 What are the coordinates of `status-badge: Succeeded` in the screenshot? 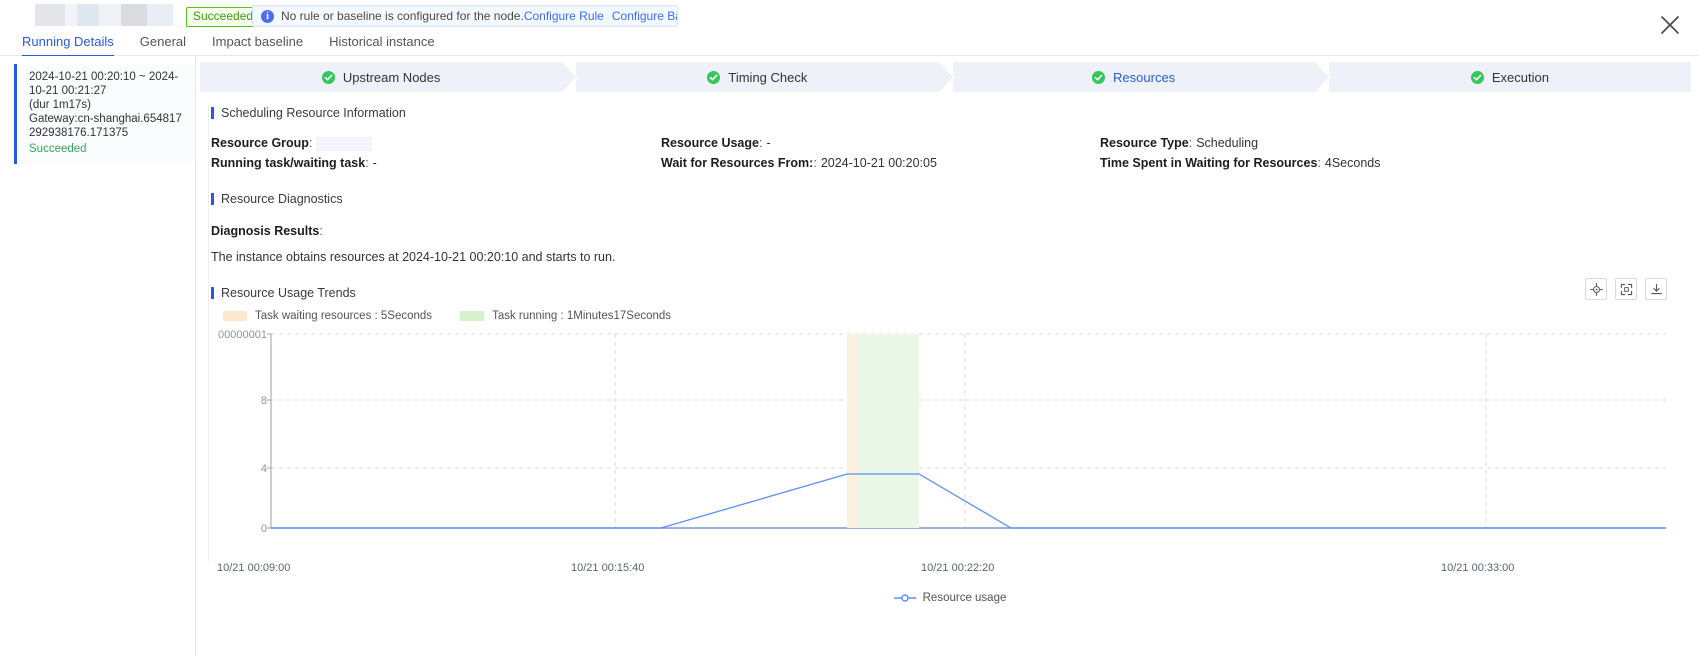 It's located at (223, 17).